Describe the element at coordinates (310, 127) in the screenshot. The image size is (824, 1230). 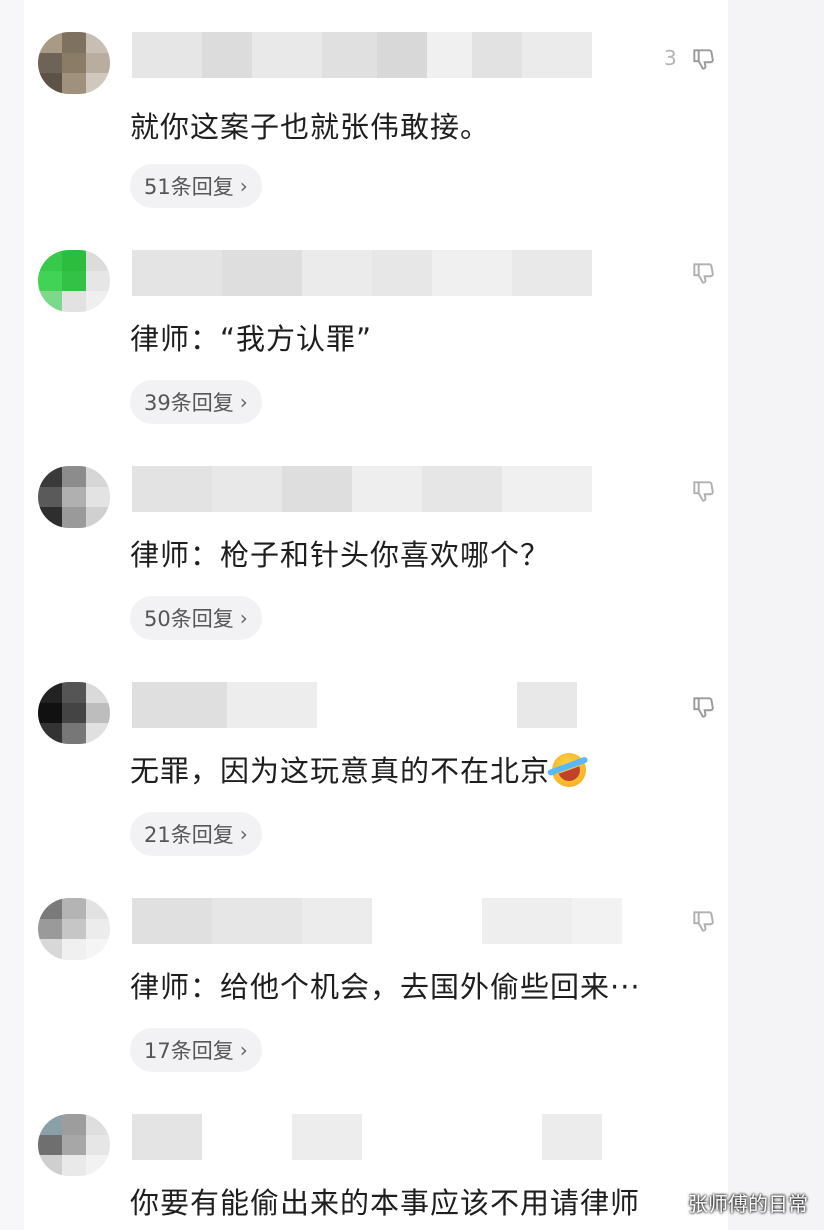
I see `comment-text: 就你这案子也就张伟敢接。` at that location.